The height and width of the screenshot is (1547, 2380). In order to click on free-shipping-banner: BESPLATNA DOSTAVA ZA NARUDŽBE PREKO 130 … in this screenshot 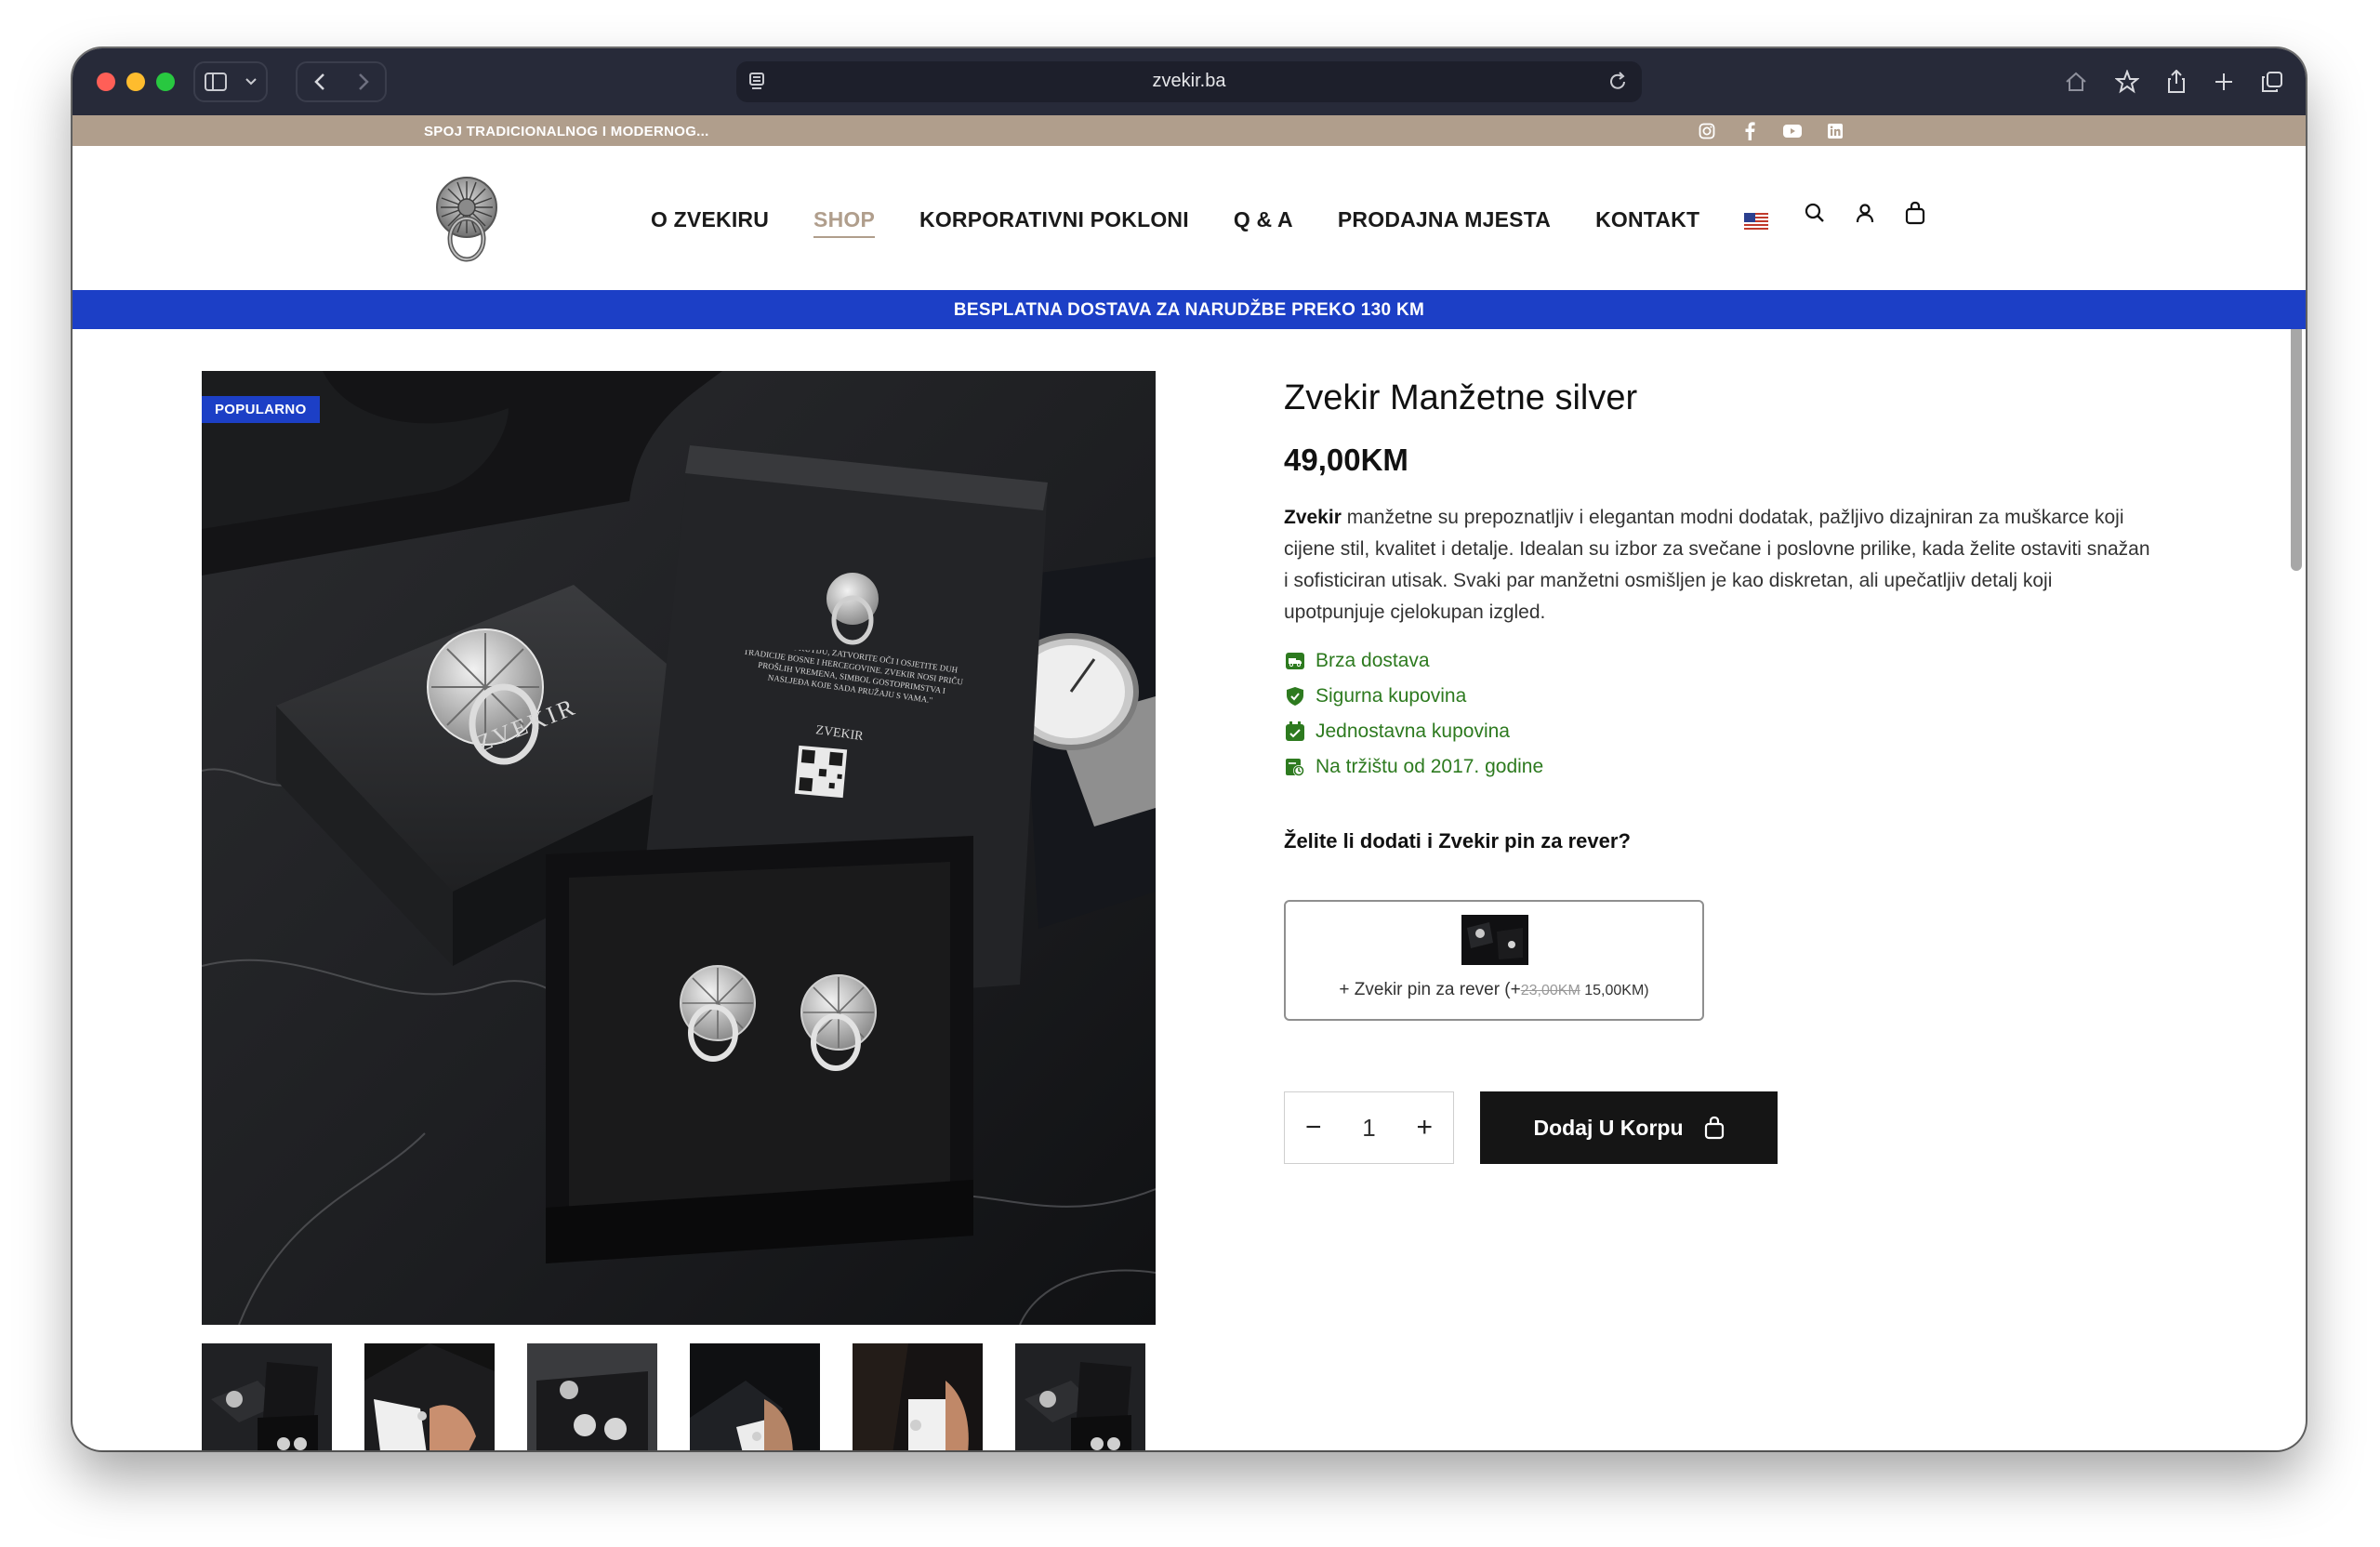, I will do `click(1189, 309)`.